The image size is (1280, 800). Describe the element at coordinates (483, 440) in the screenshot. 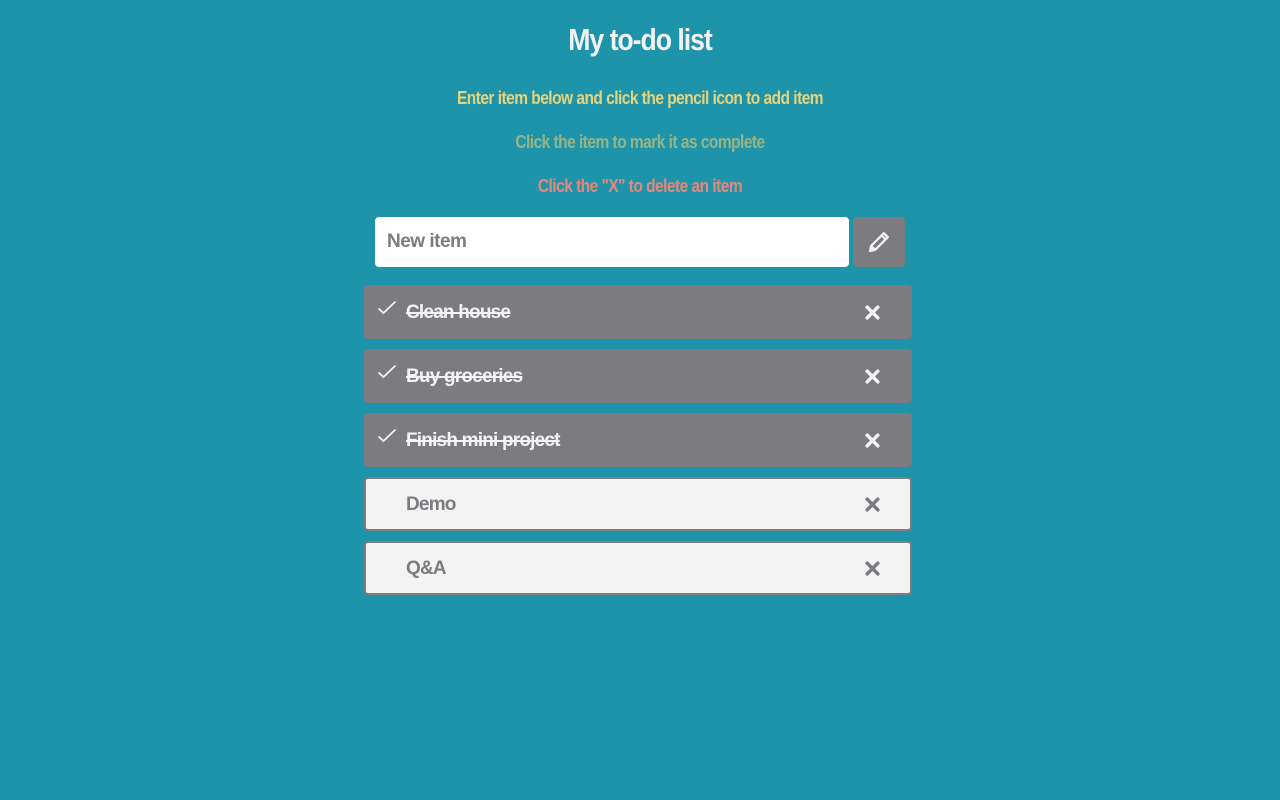

I see `todo-item-label: Finish mini project` at that location.